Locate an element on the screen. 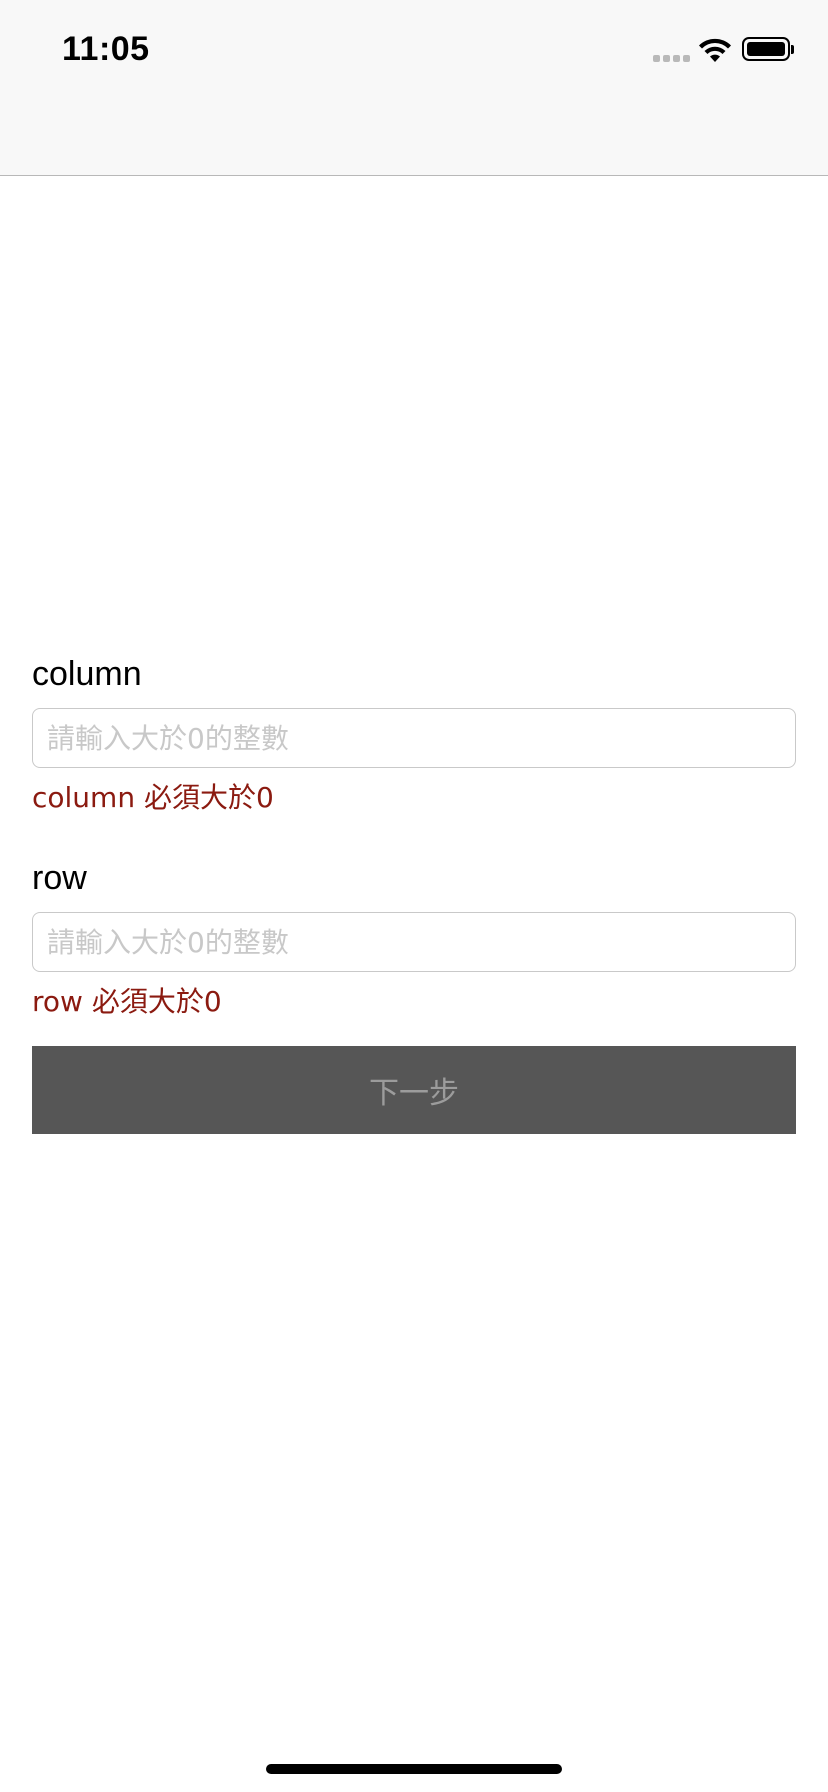  column-field-group: column column 必須大於0 is located at coordinates (414, 734).